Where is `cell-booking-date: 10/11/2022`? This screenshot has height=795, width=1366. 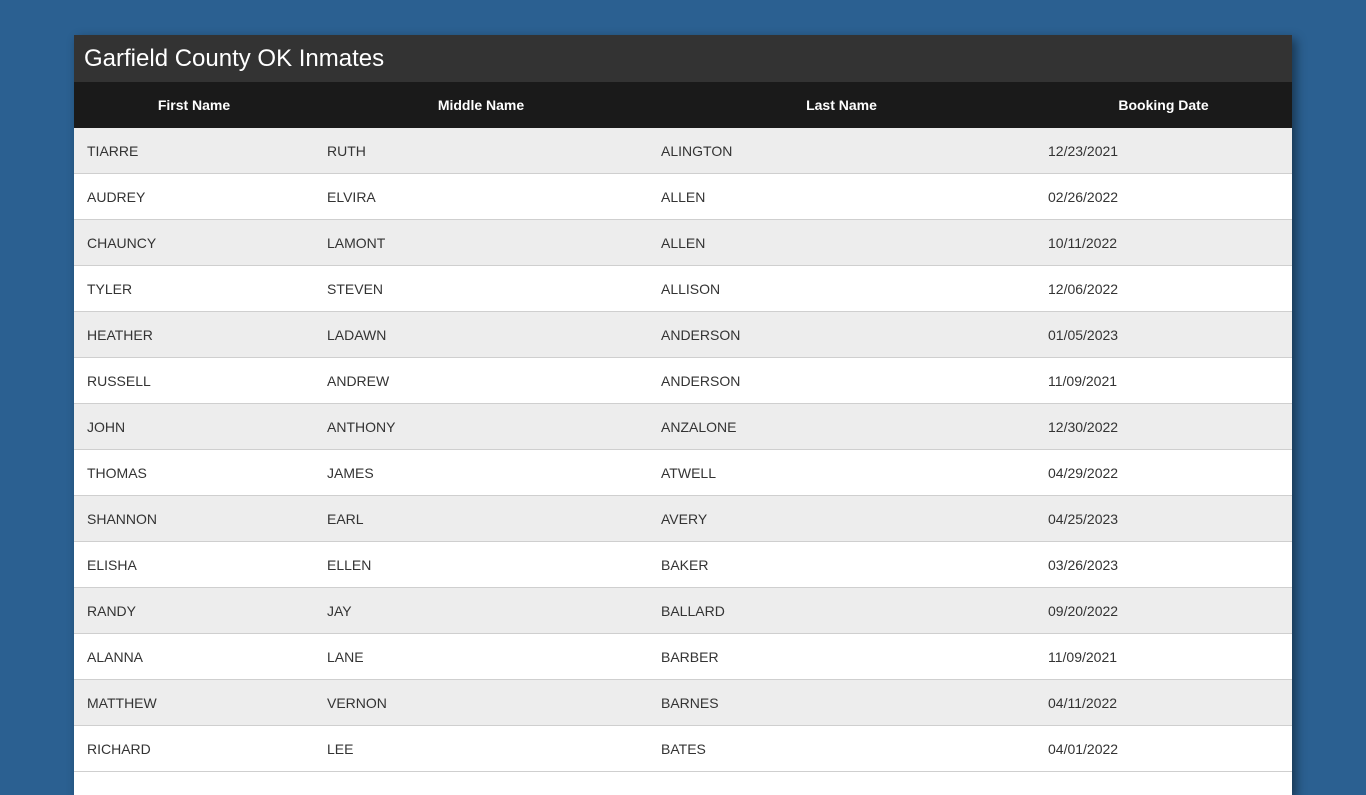 cell-booking-date: 10/11/2022 is located at coordinates (1163, 242).